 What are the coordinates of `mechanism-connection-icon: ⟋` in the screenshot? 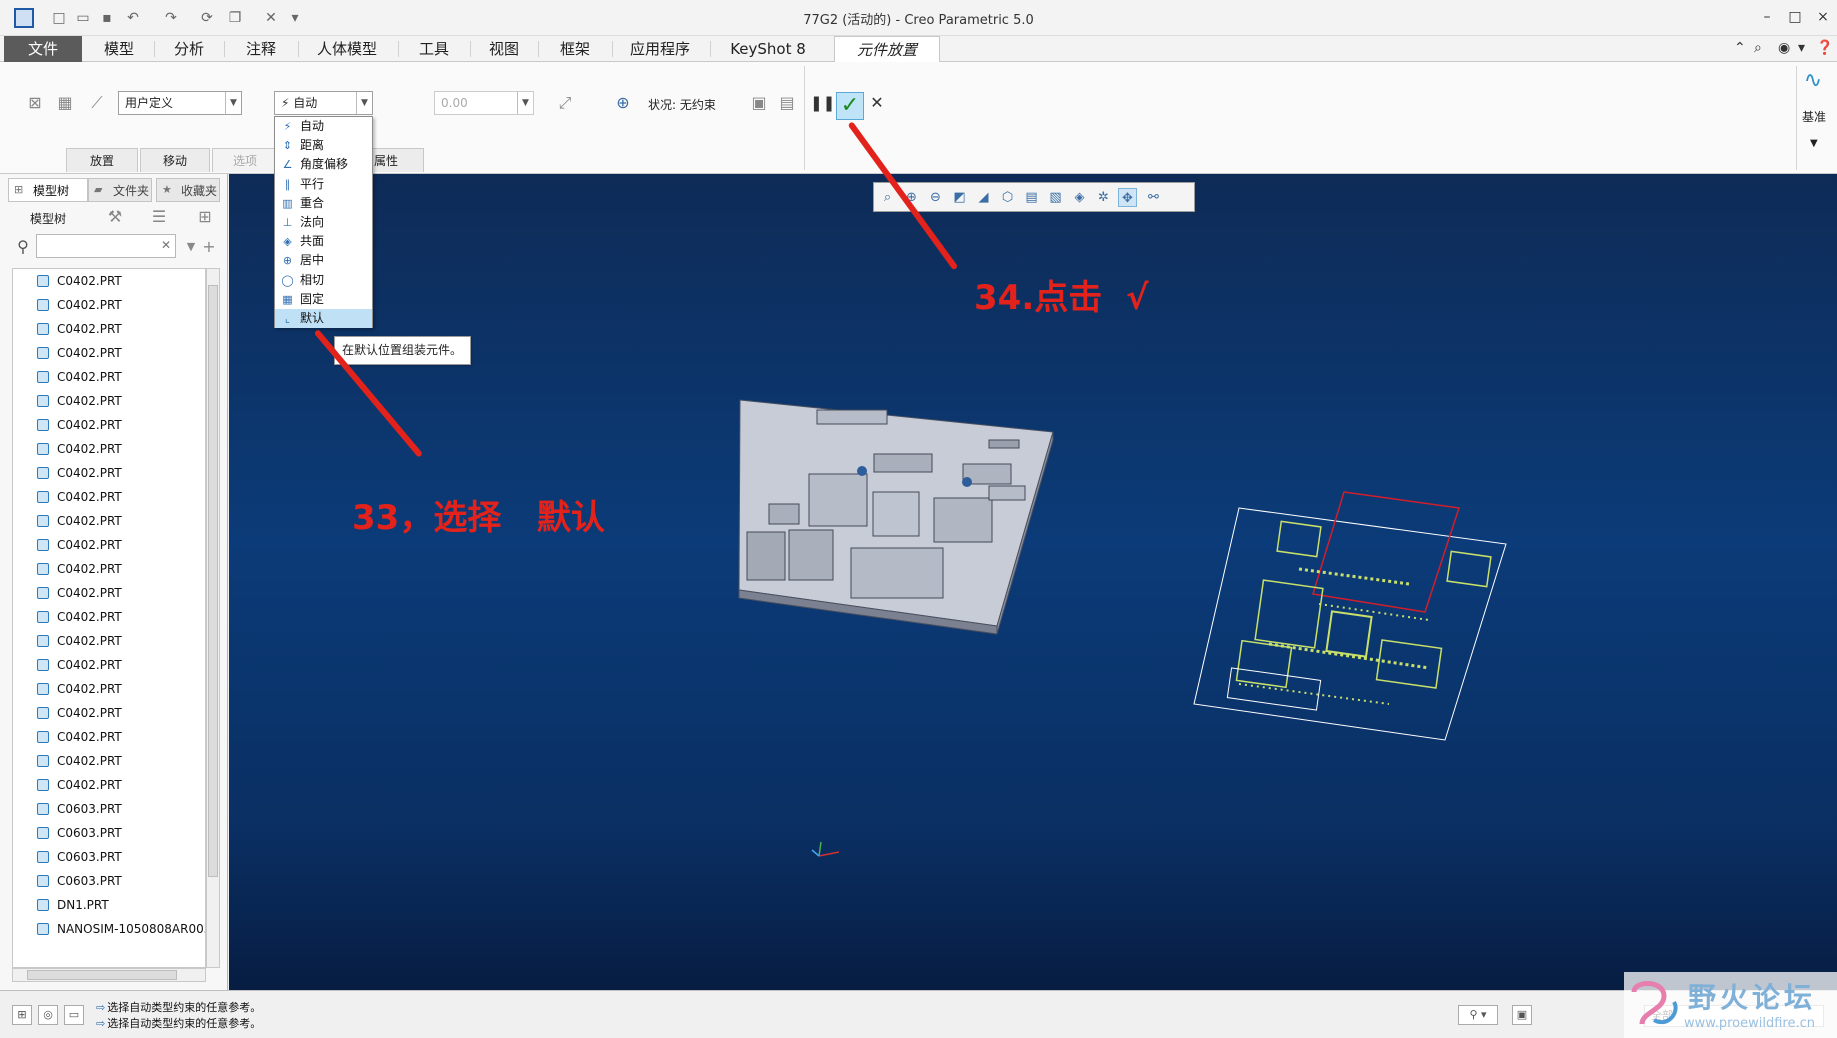 It's located at (97, 103).